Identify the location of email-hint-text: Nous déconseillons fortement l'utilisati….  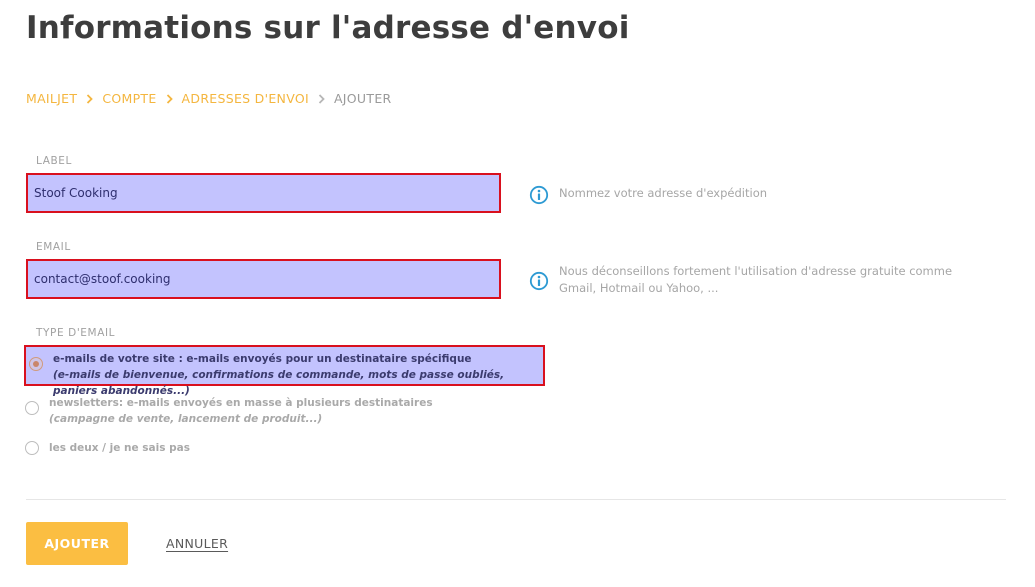
(756, 279).